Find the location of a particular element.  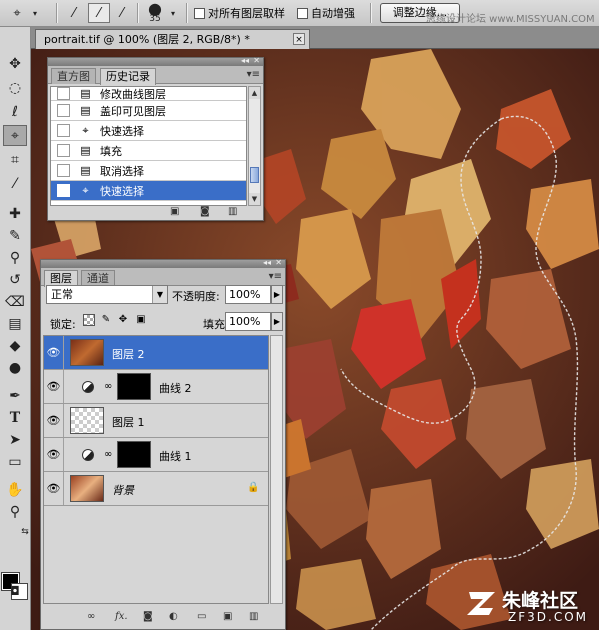

opacity-field: 100% is located at coordinates (248, 294).